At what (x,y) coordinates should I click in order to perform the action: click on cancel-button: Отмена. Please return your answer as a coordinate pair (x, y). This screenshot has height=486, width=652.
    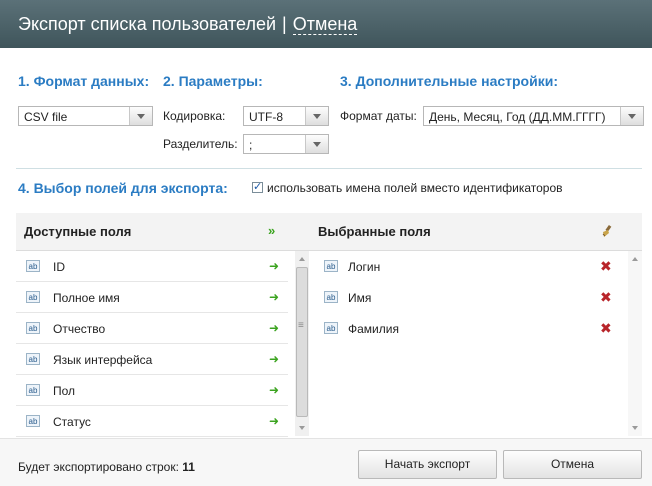
    Looking at the image, I should click on (572, 464).